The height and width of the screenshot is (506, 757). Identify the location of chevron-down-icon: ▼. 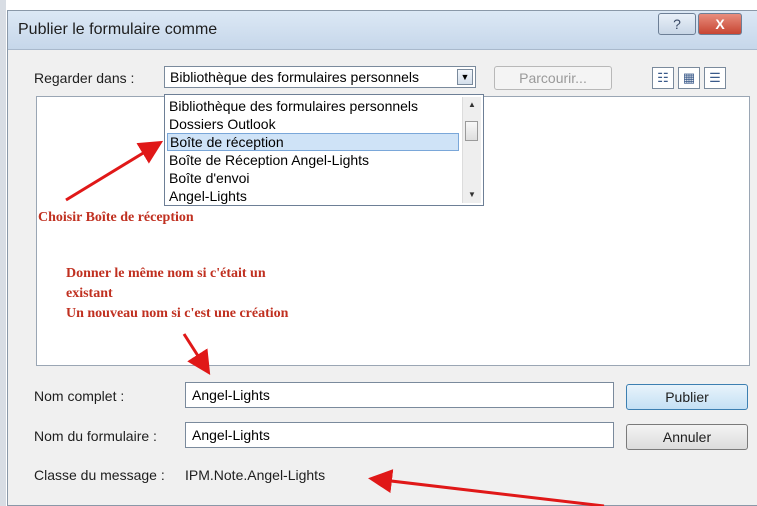
(465, 77).